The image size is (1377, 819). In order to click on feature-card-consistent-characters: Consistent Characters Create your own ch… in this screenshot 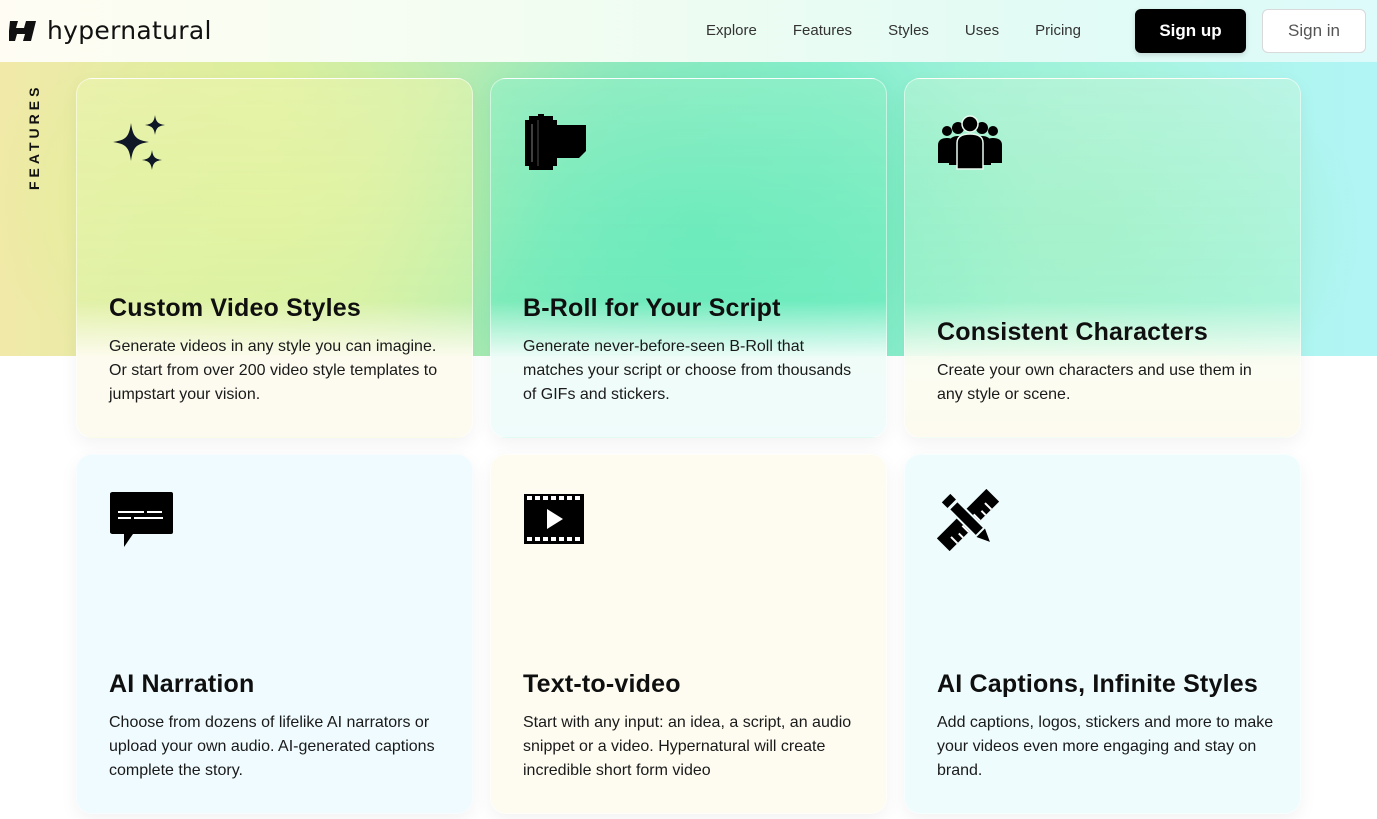, I will do `click(1102, 258)`.